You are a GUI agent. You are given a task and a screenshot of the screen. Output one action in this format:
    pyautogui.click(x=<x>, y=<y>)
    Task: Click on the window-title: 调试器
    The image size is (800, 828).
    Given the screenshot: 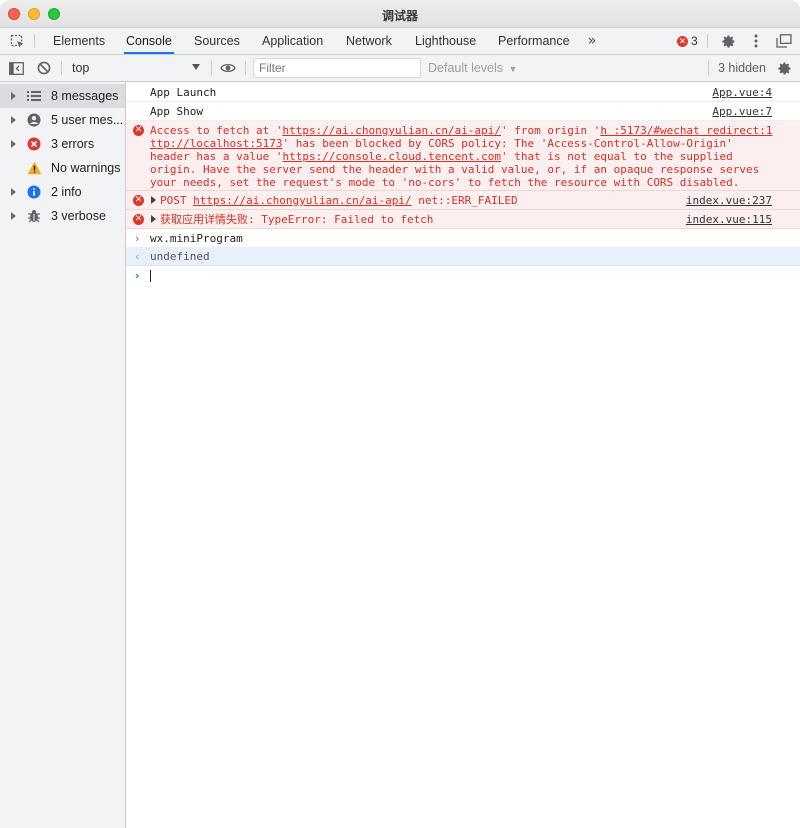 What is the action you would take?
    pyautogui.click(x=399, y=16)
    